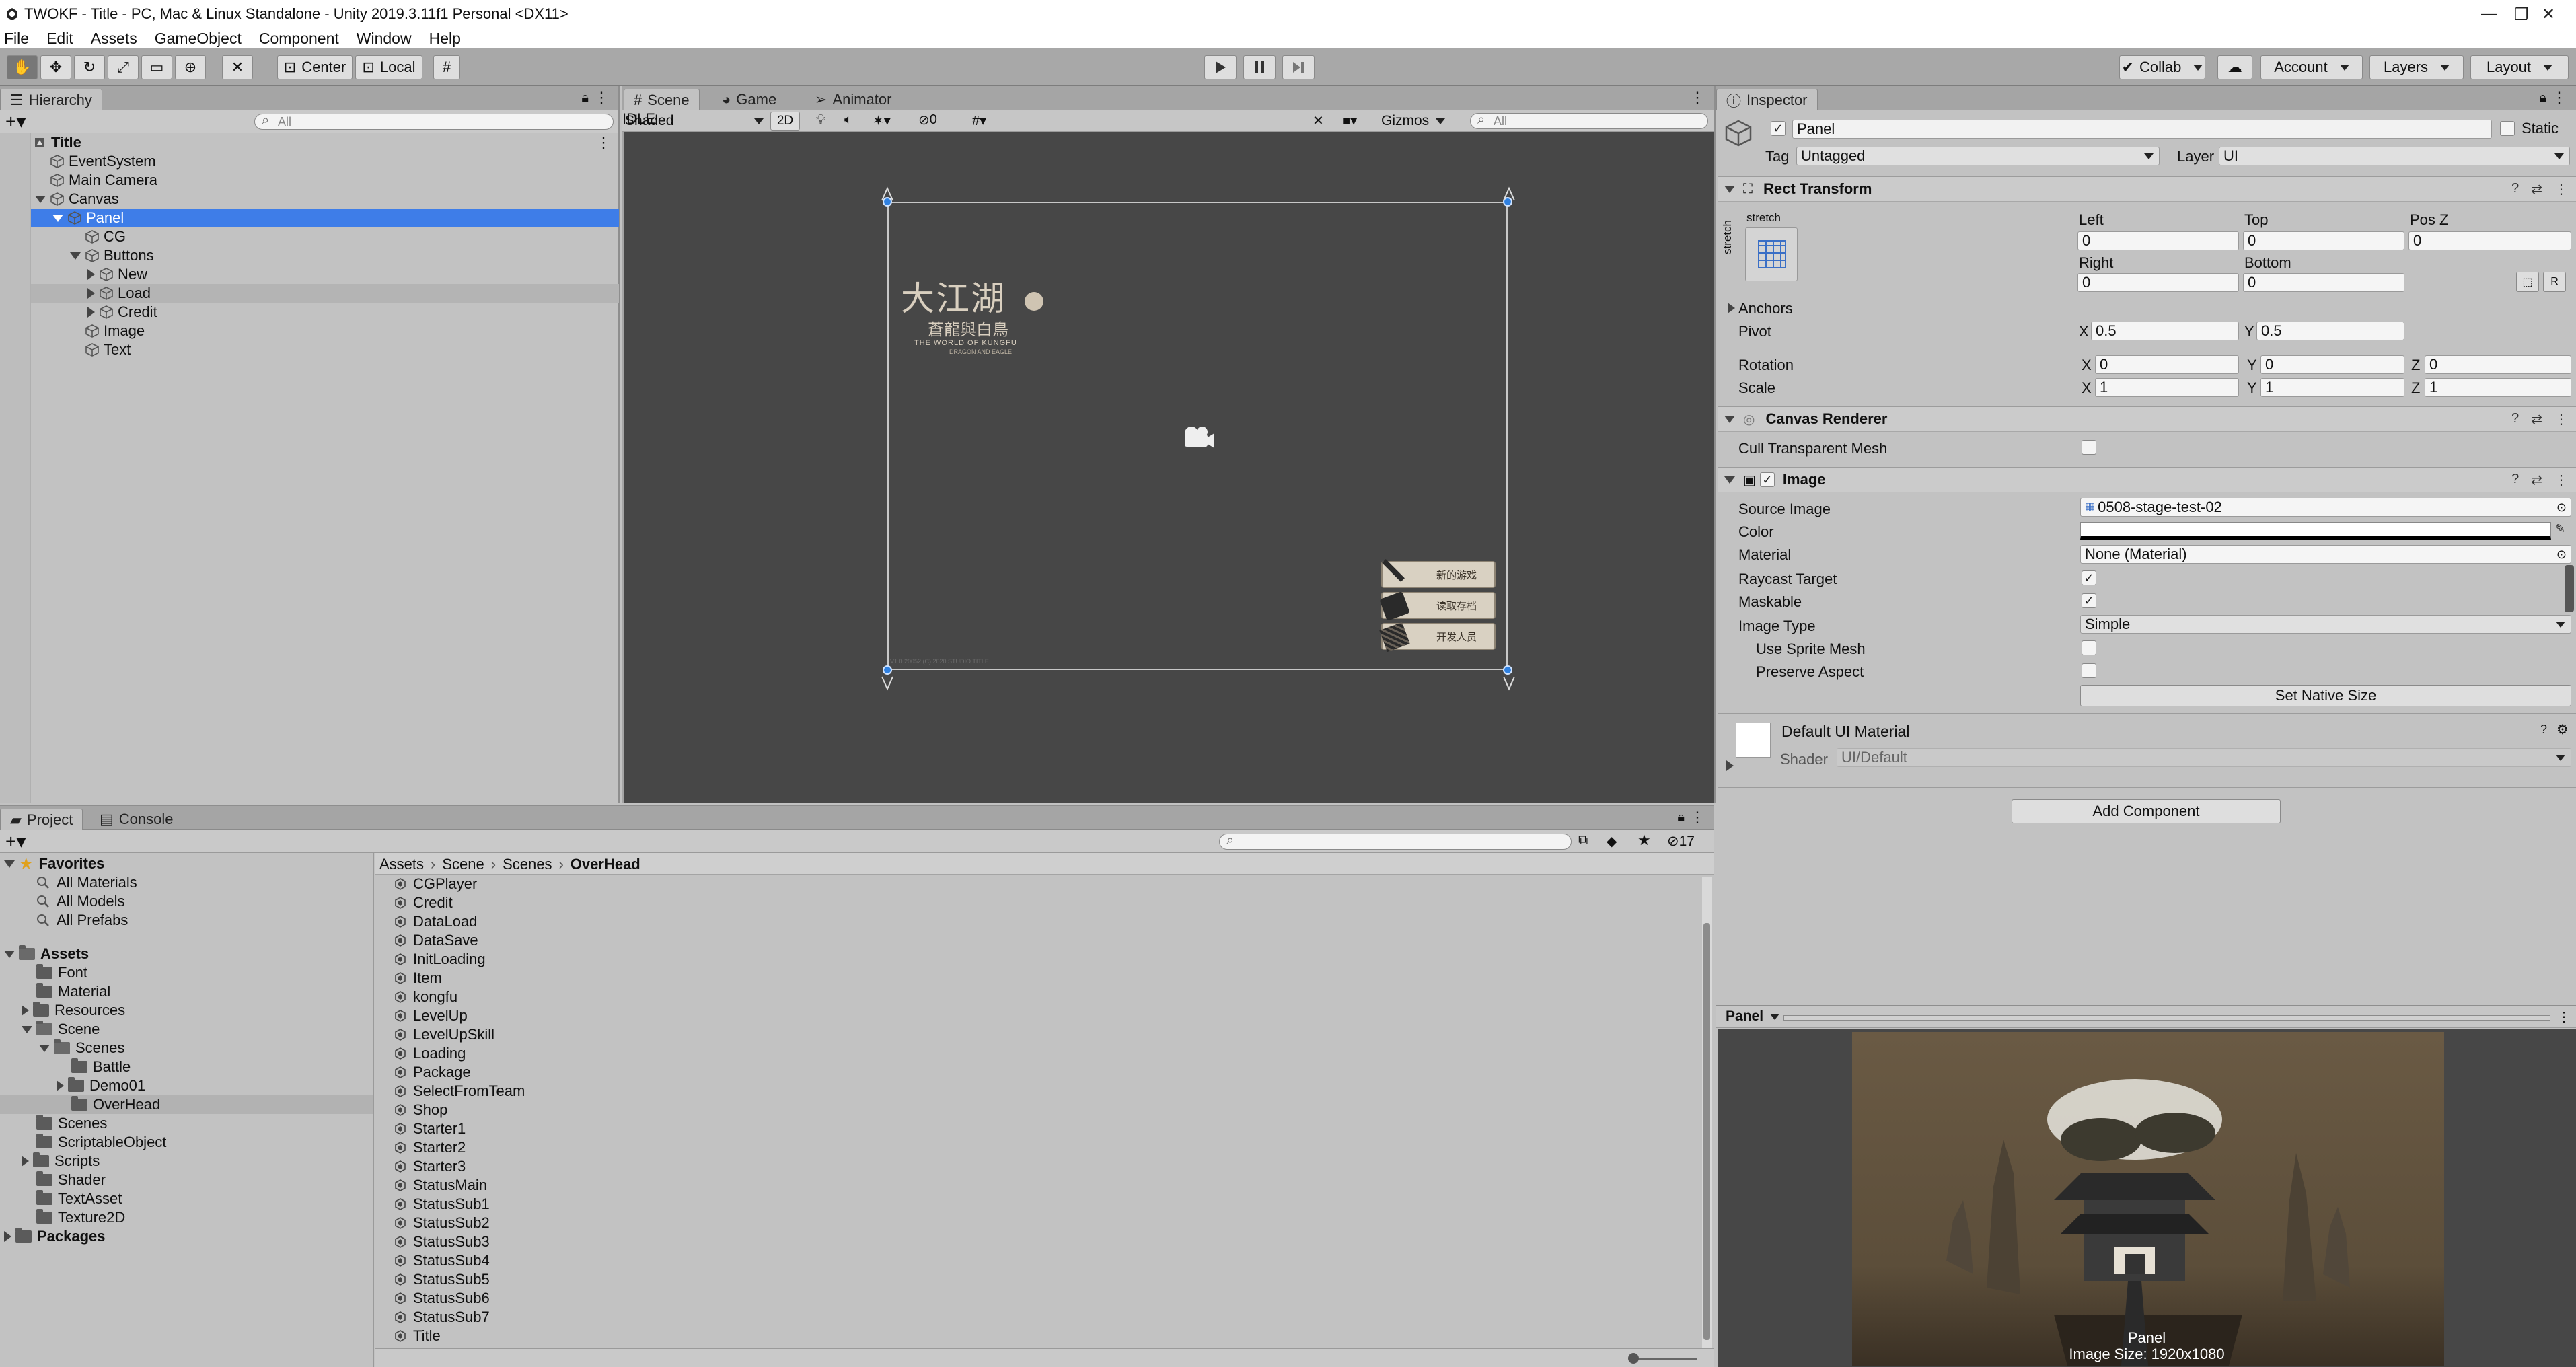 This screenshot has width=2576, height=1367. I want to click on anchor-tl-icon, so click(886, 194).